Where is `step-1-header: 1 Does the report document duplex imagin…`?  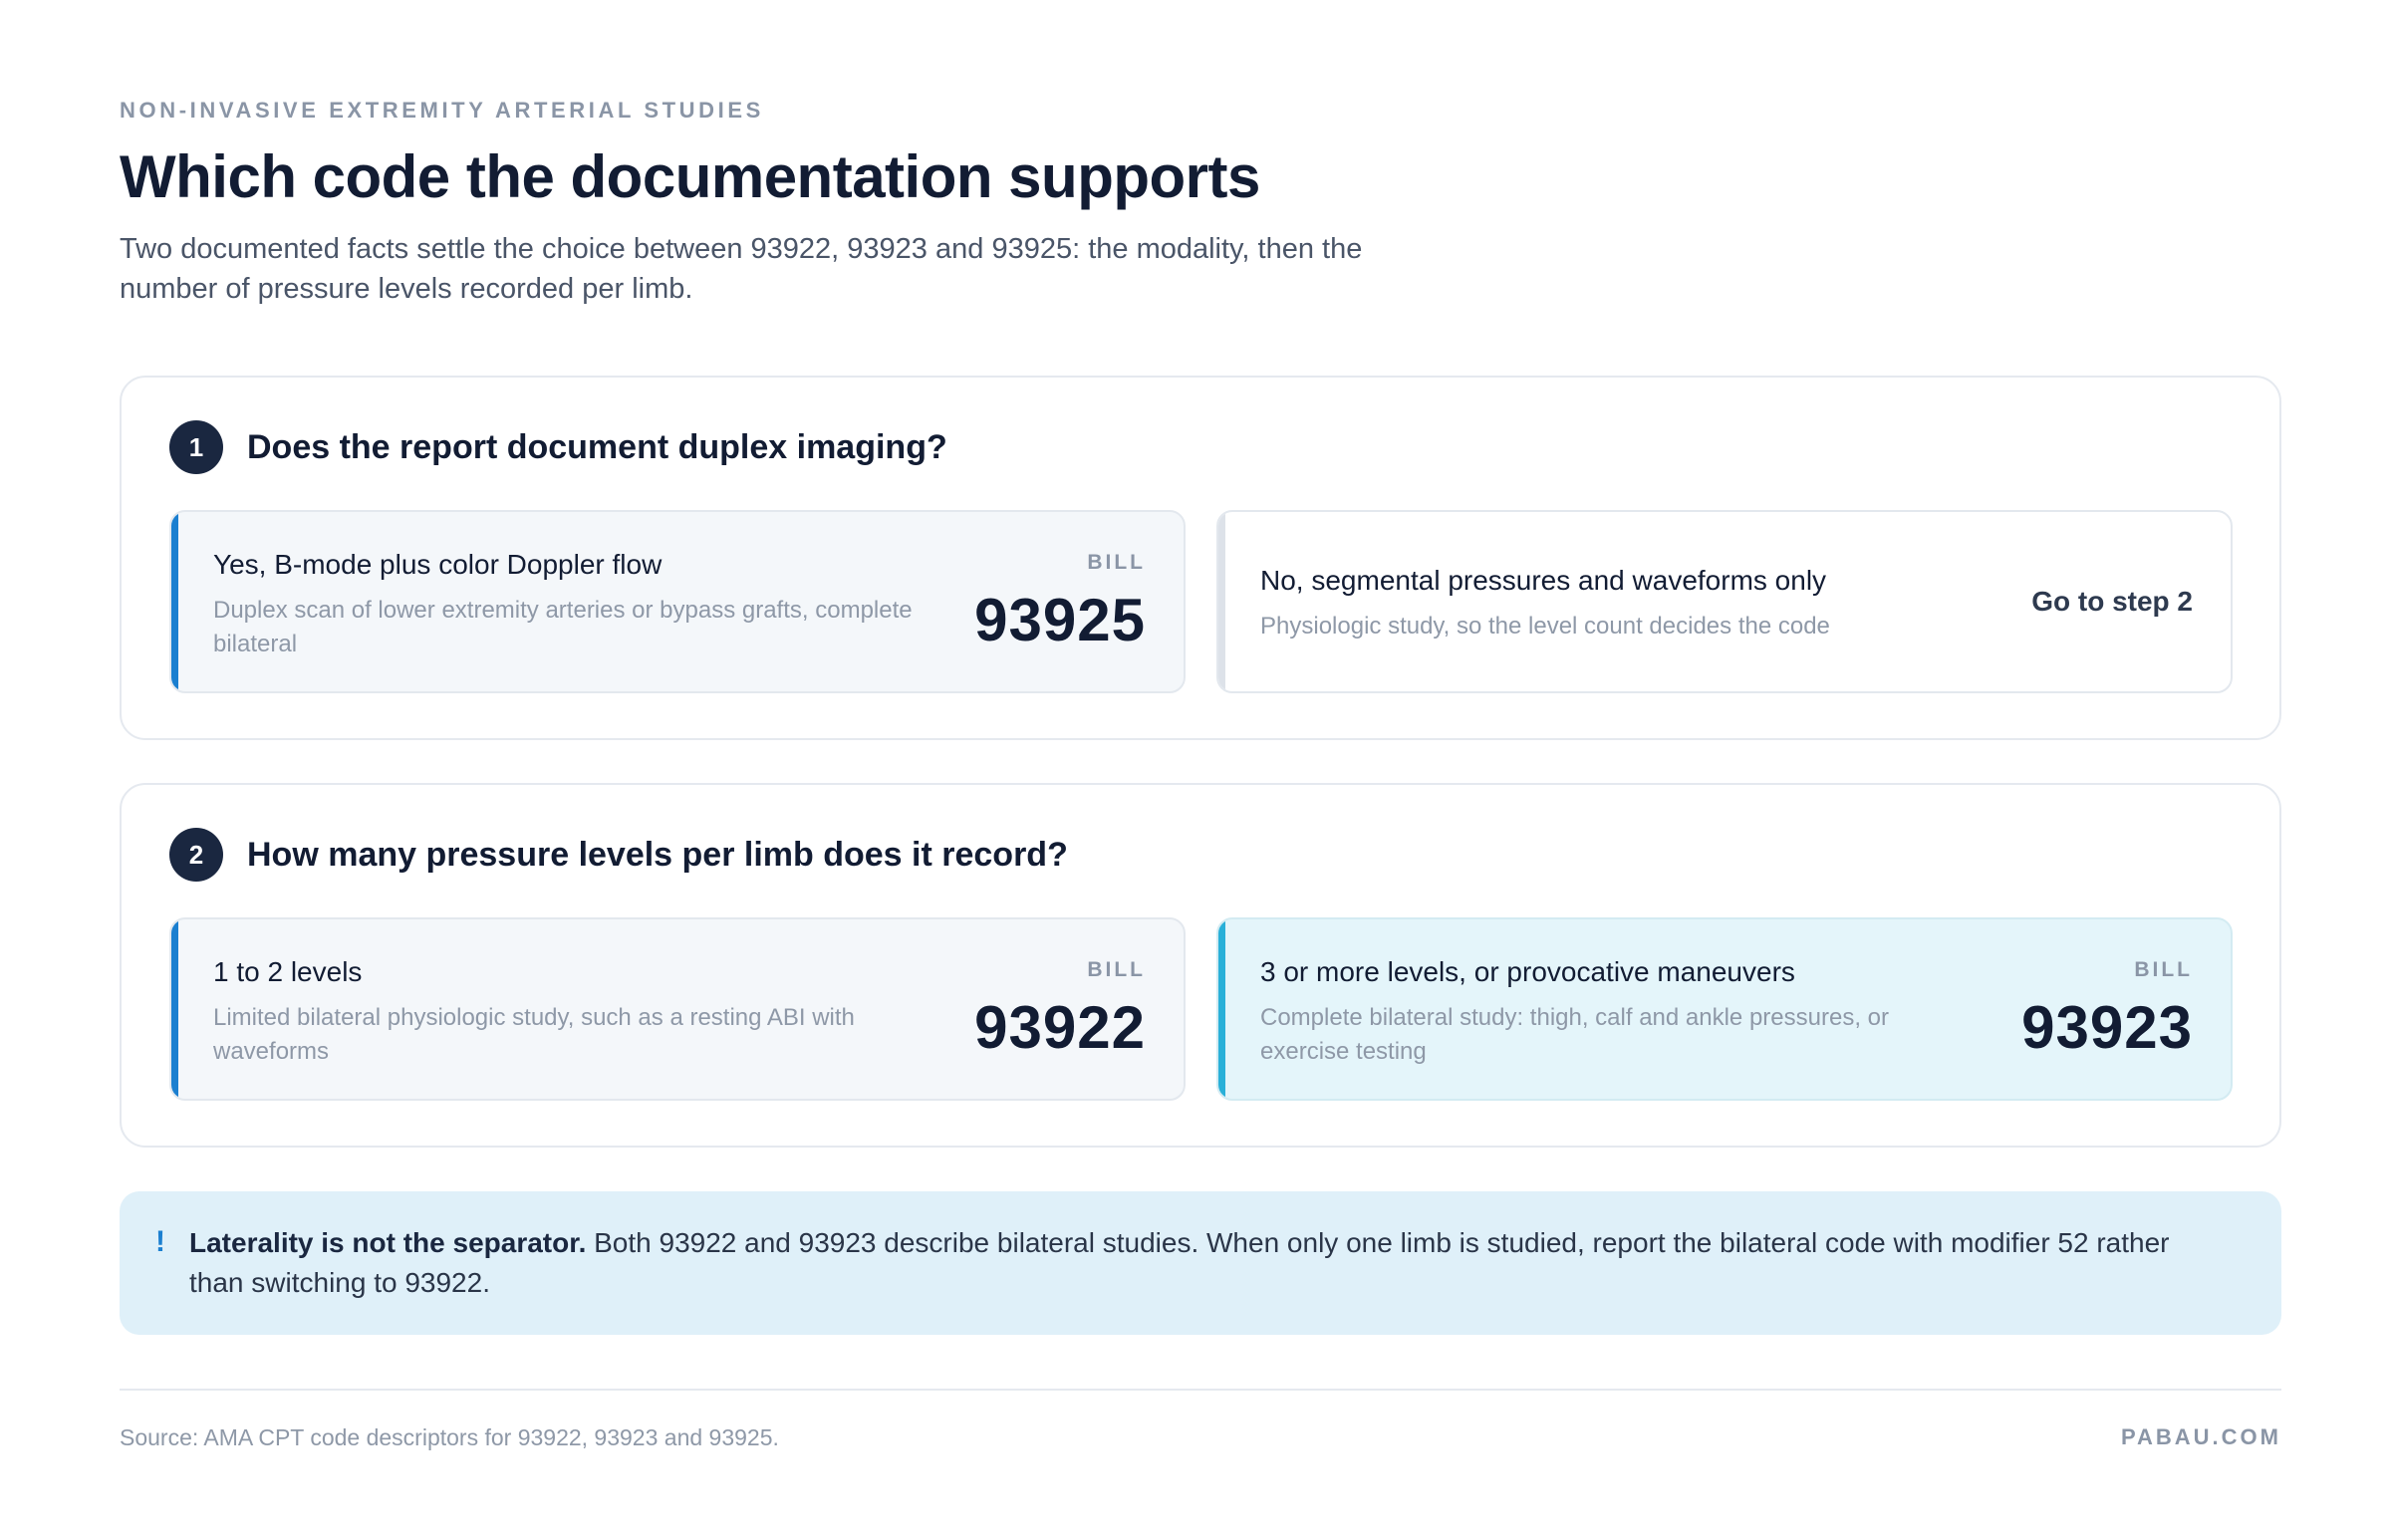
step-1-header: 1 Does the report document duplex imagin… is located at coordinates (558, 447).